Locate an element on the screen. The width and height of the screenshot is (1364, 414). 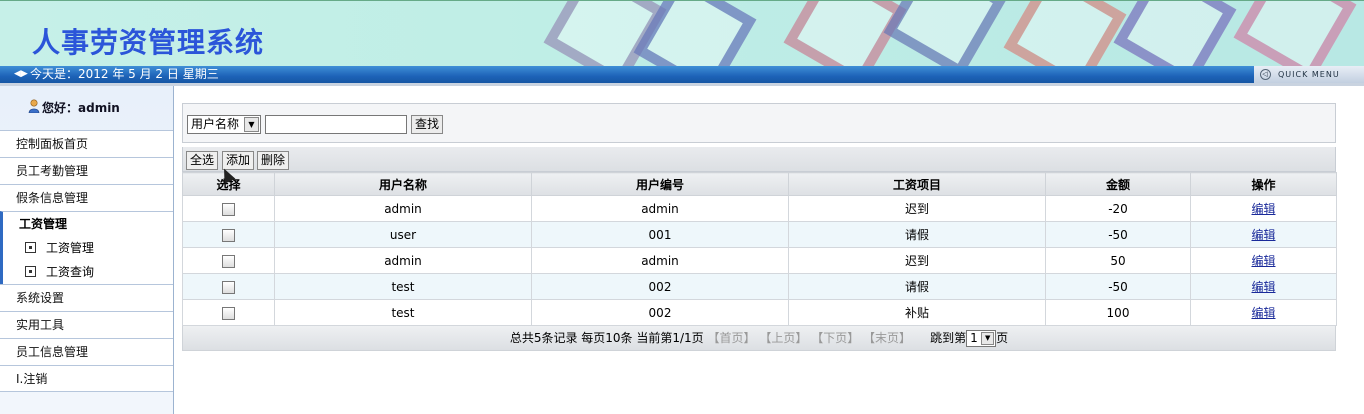
sidebar-item-tools: 实用工具 is located at coordinates (86, 324).